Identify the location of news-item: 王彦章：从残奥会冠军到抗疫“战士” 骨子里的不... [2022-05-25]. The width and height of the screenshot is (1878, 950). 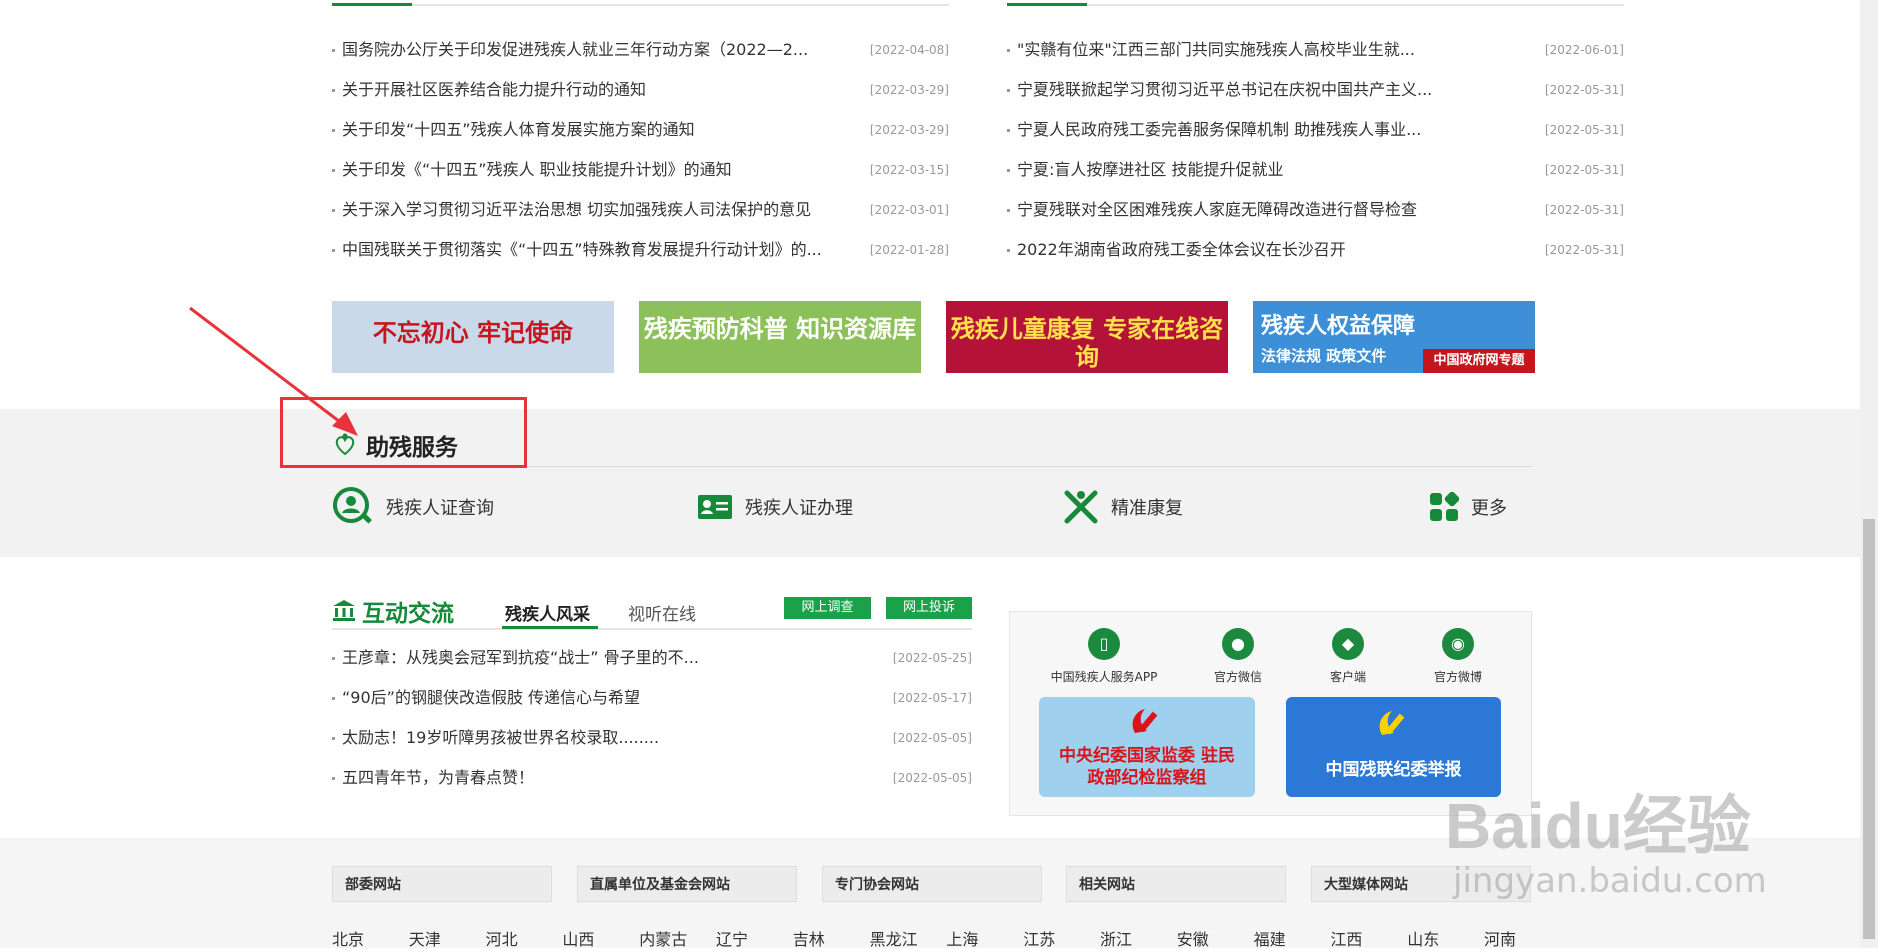
(652, 658).